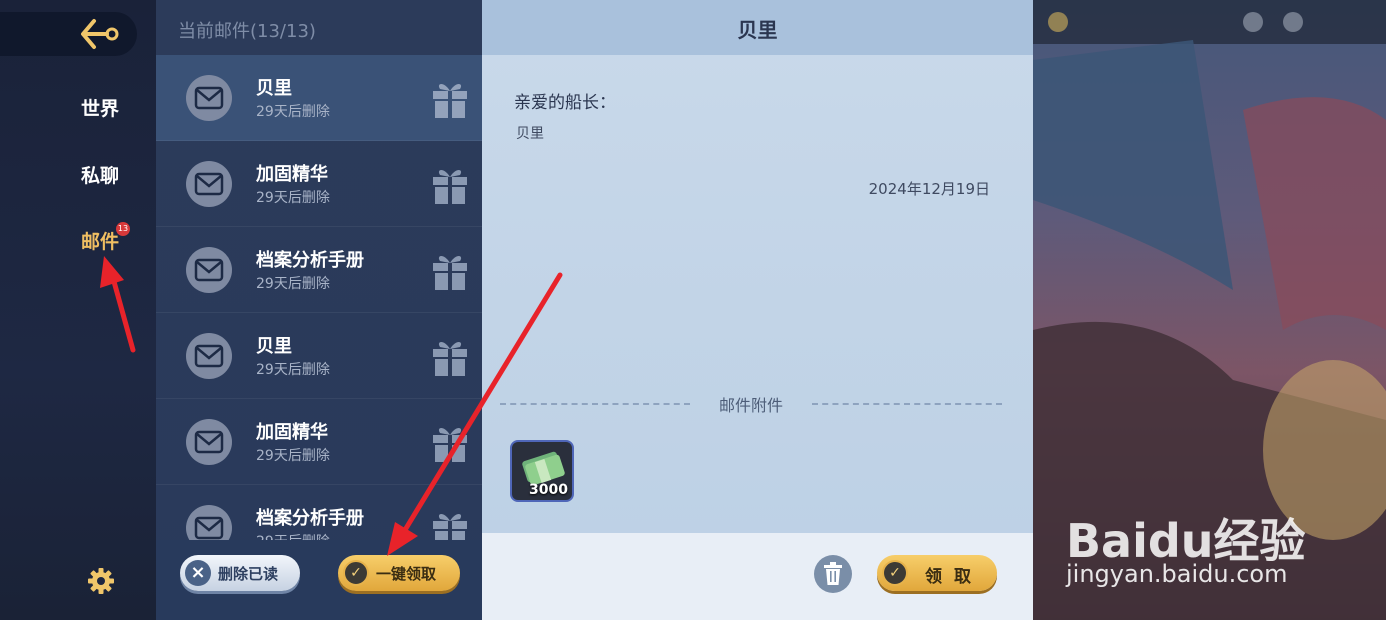  Describe the element at coordinates (406, 574) in the screenshot. I see `claim-all-label: 一键领取` at that location.